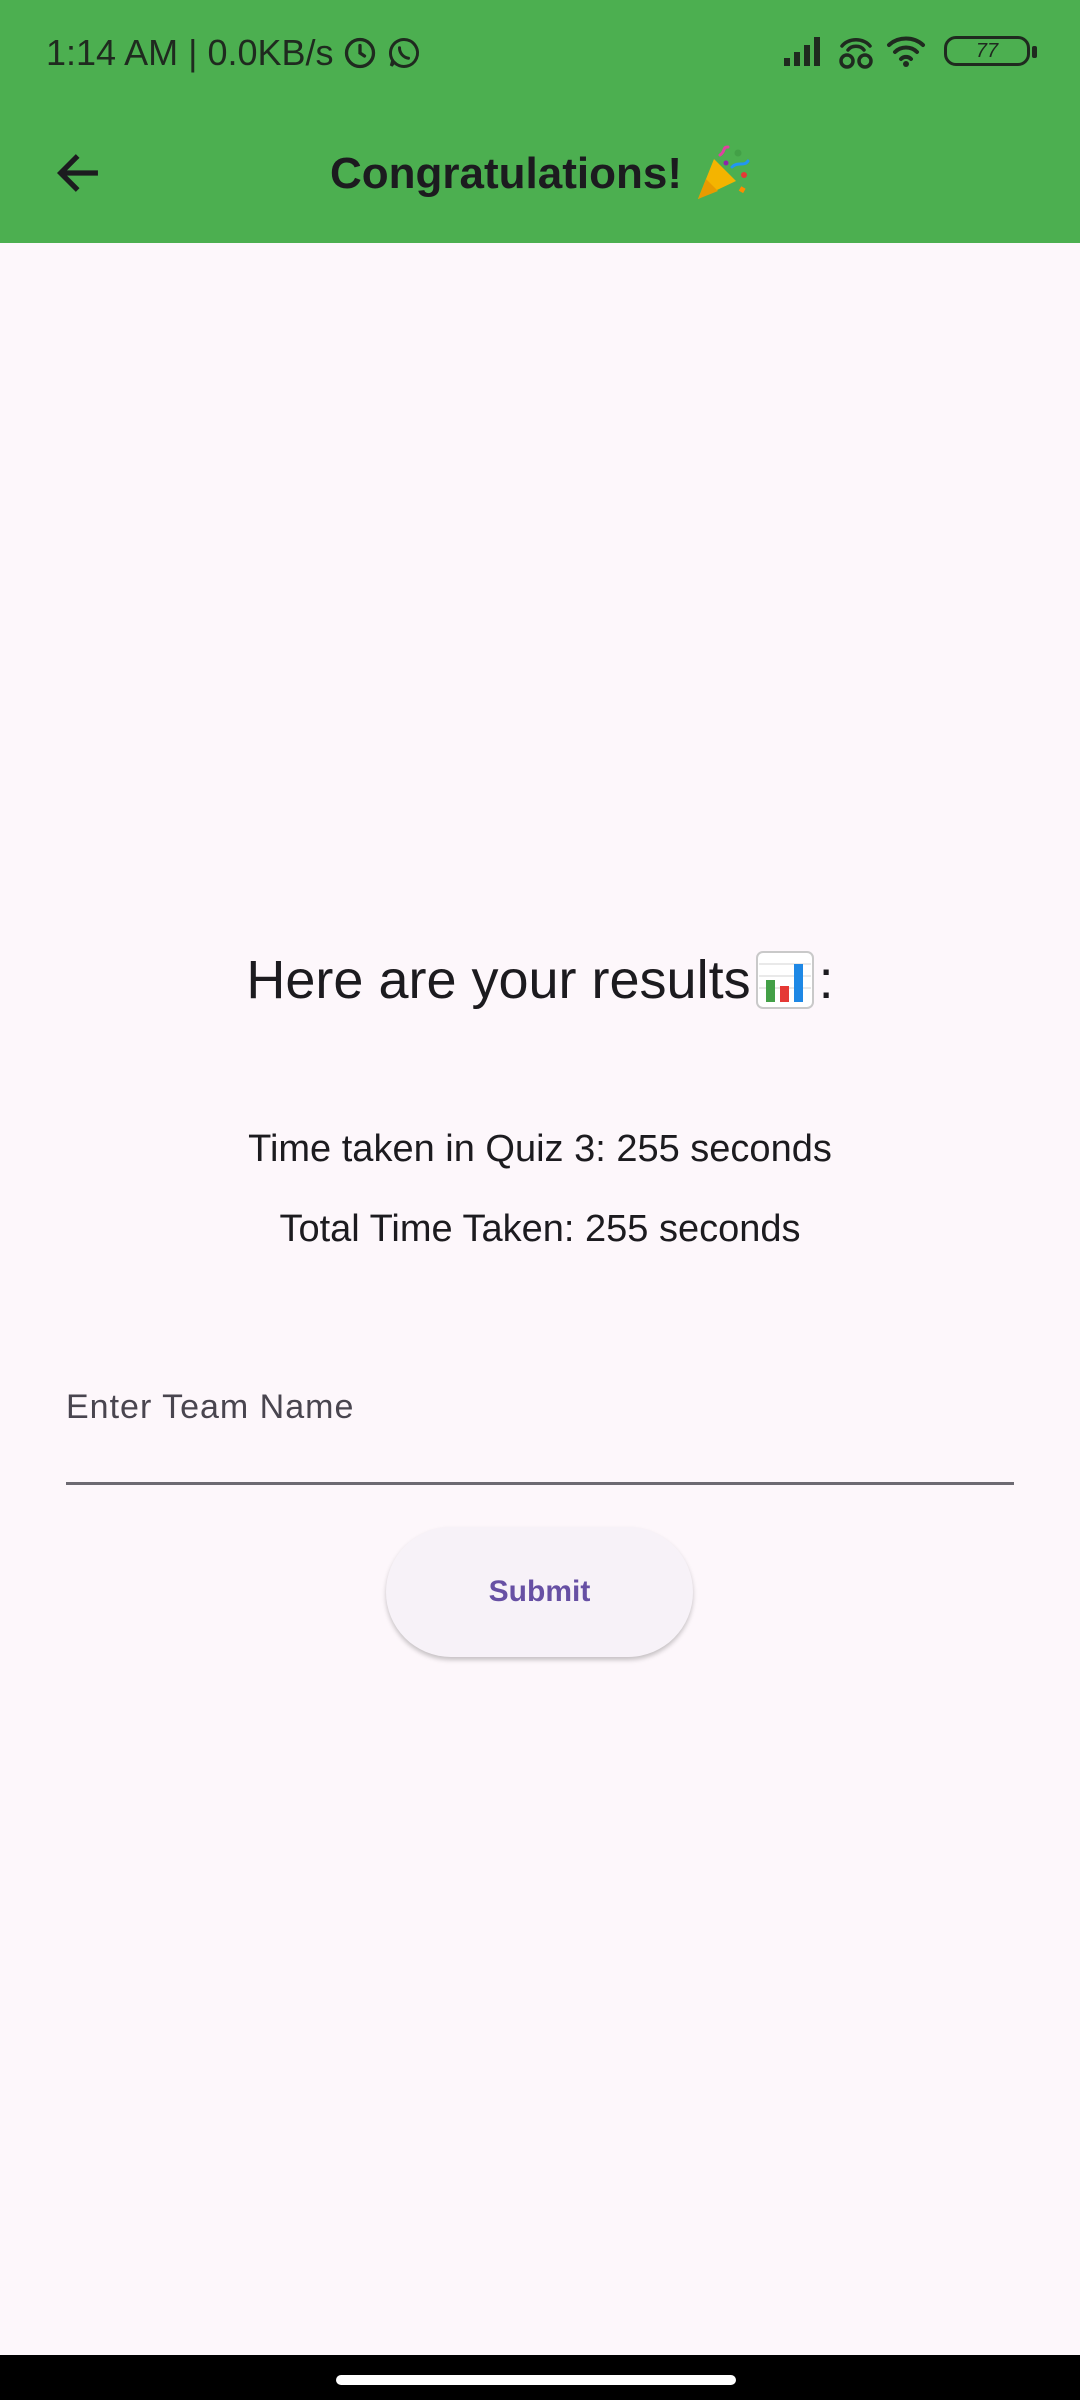  What do you see at coordinates (856, 53) in the screenshot?
I see `hotspot-icon` at bounding box center [856, 53].